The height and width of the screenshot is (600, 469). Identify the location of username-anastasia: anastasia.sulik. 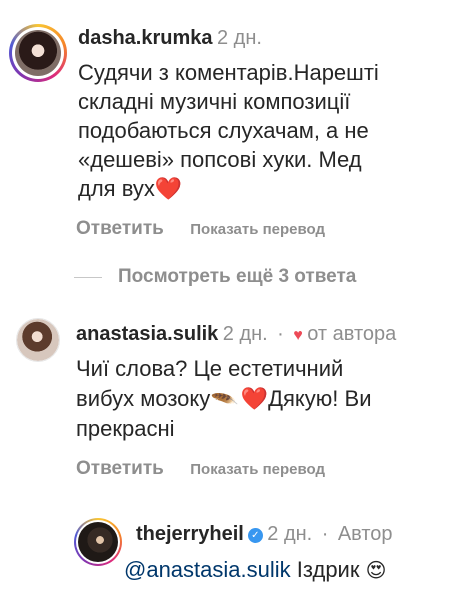
(147, 334).